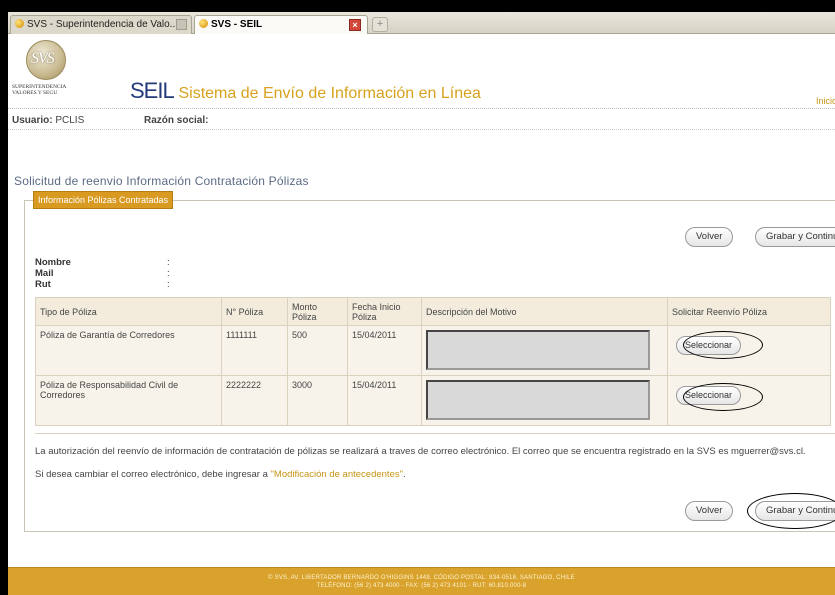 This screenshot has height=595, width=835. Describe the element at coordinates (709, 511) in the screenshot. I see `volver-button-bottom: Volver` at that location.